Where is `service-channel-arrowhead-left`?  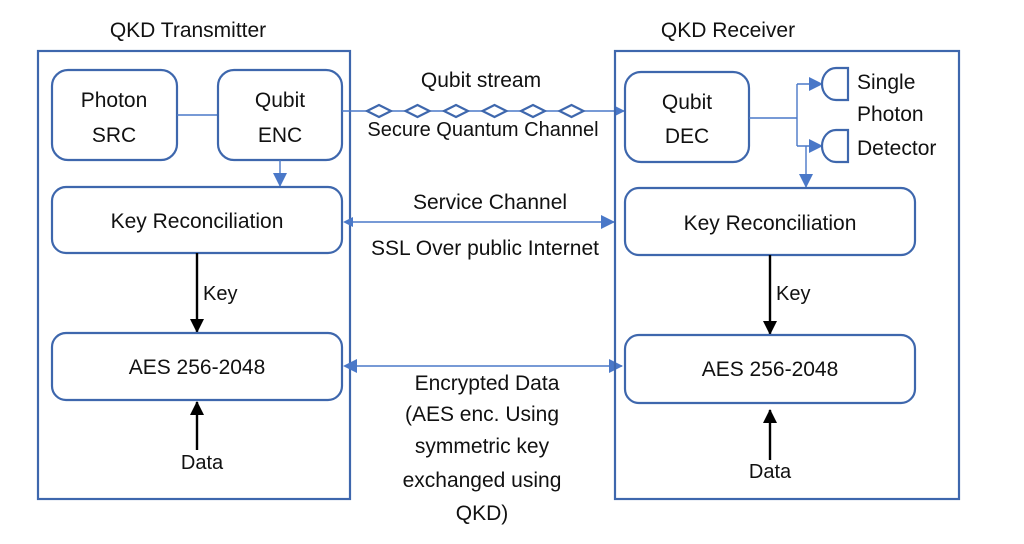 service-channel-arrowhead-left is located at coordinates (348, 222).